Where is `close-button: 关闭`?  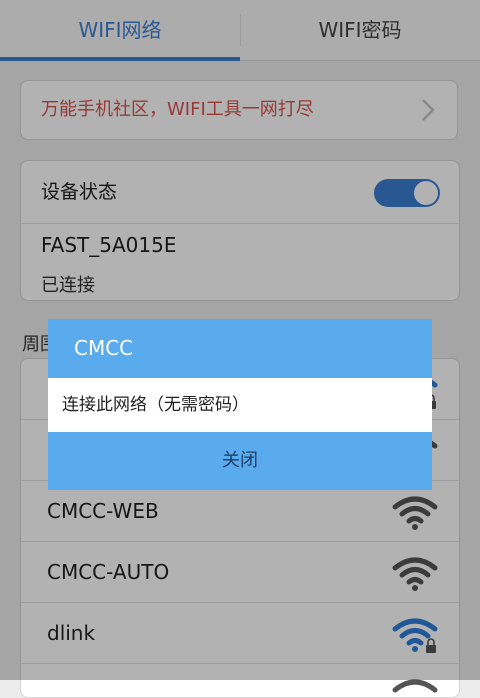 close-button: 关闭 is located at coordinates (240, 461).